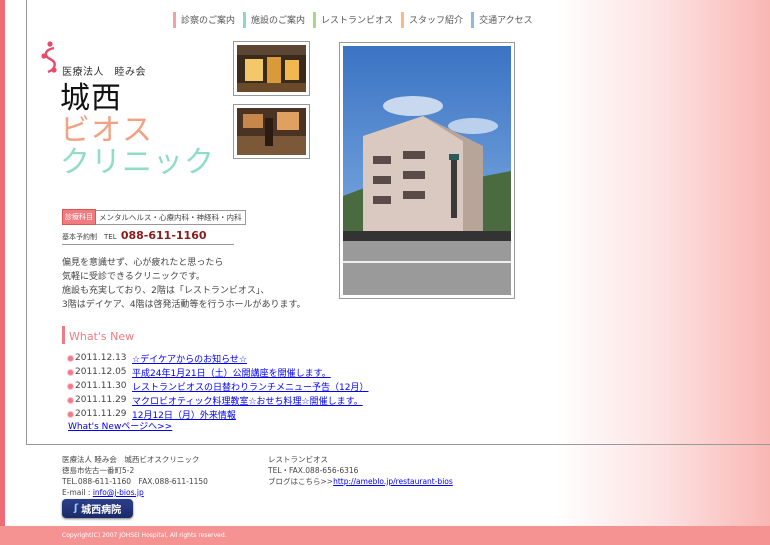 This screenshot has width=770, height=545. I want to click on departments-label: 診療科目, so click(79, 217).